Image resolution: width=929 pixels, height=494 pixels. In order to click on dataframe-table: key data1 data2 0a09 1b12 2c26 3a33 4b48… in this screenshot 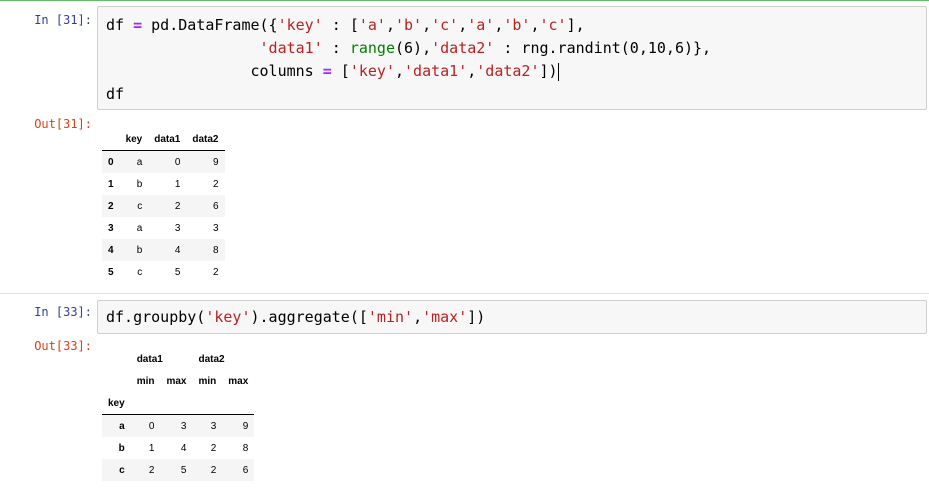, I will do `click(163, 205)`.